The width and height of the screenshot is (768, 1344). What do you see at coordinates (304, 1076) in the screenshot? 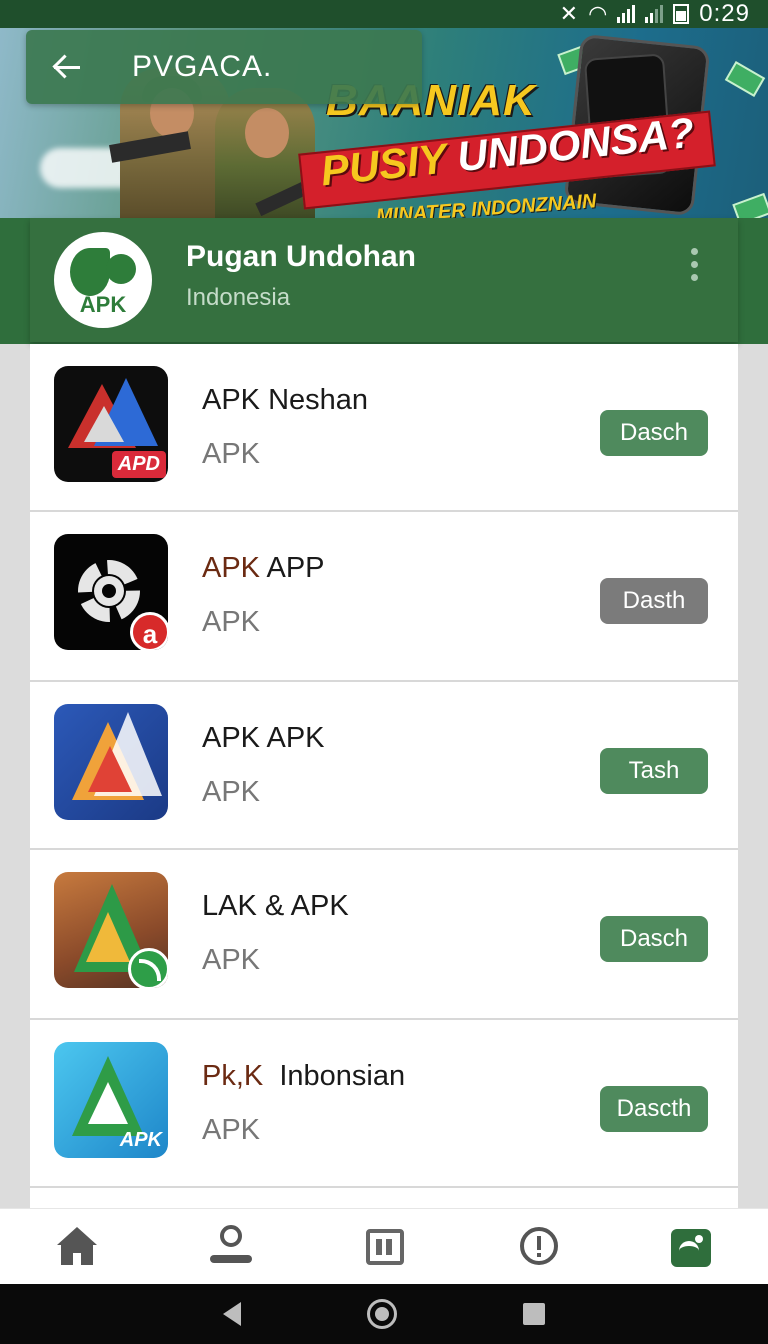
I see `app-name: Pk,K Inbonsian` at bounding box center [304, 1076].